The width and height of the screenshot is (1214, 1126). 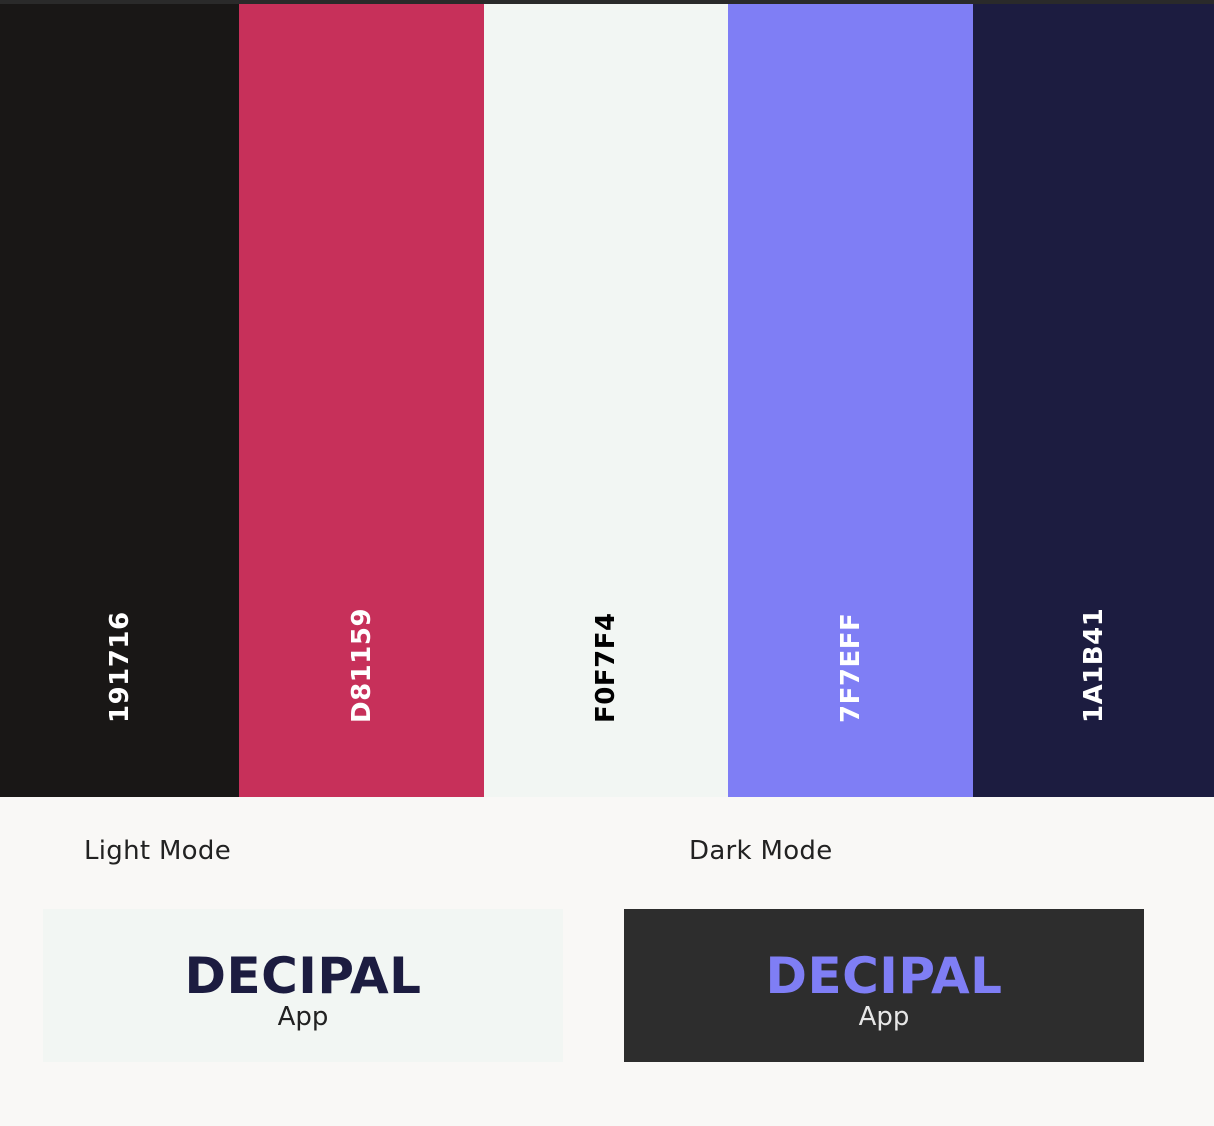 I want to click on swatch-f0f7f4: F0F7F4, so click(x=606, y=400).